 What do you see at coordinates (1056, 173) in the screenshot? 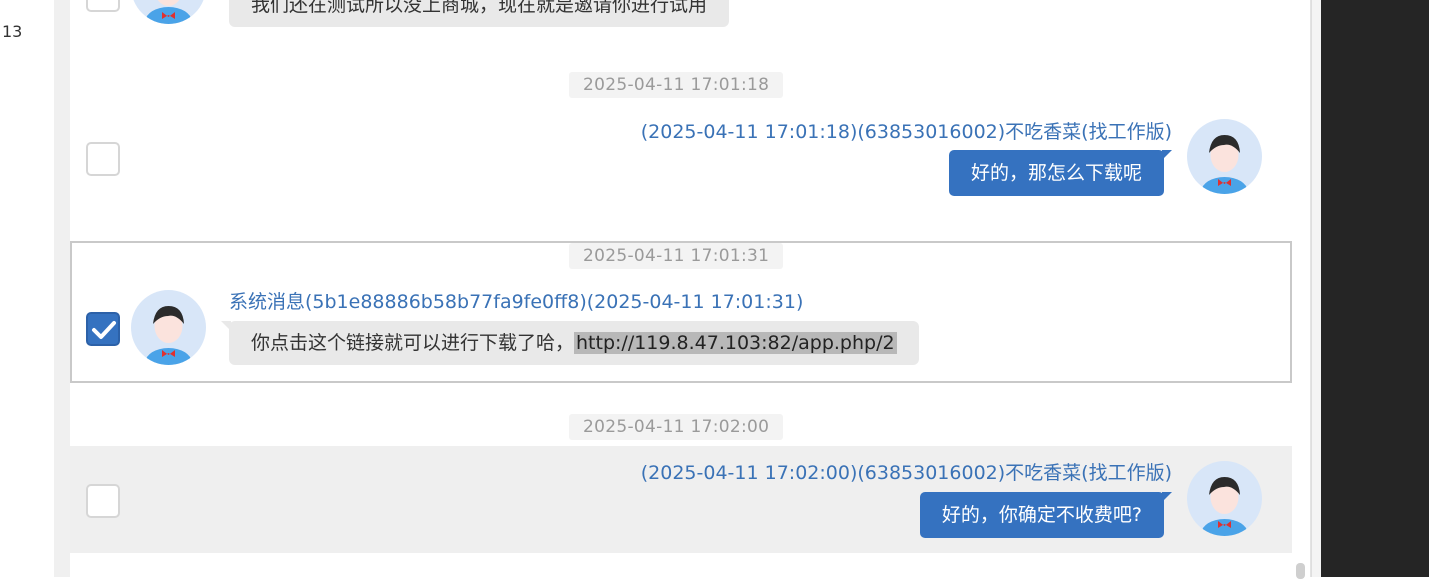
I see `message-text: 好的，那怎么下载呢` at bounding box center [1056, 173].